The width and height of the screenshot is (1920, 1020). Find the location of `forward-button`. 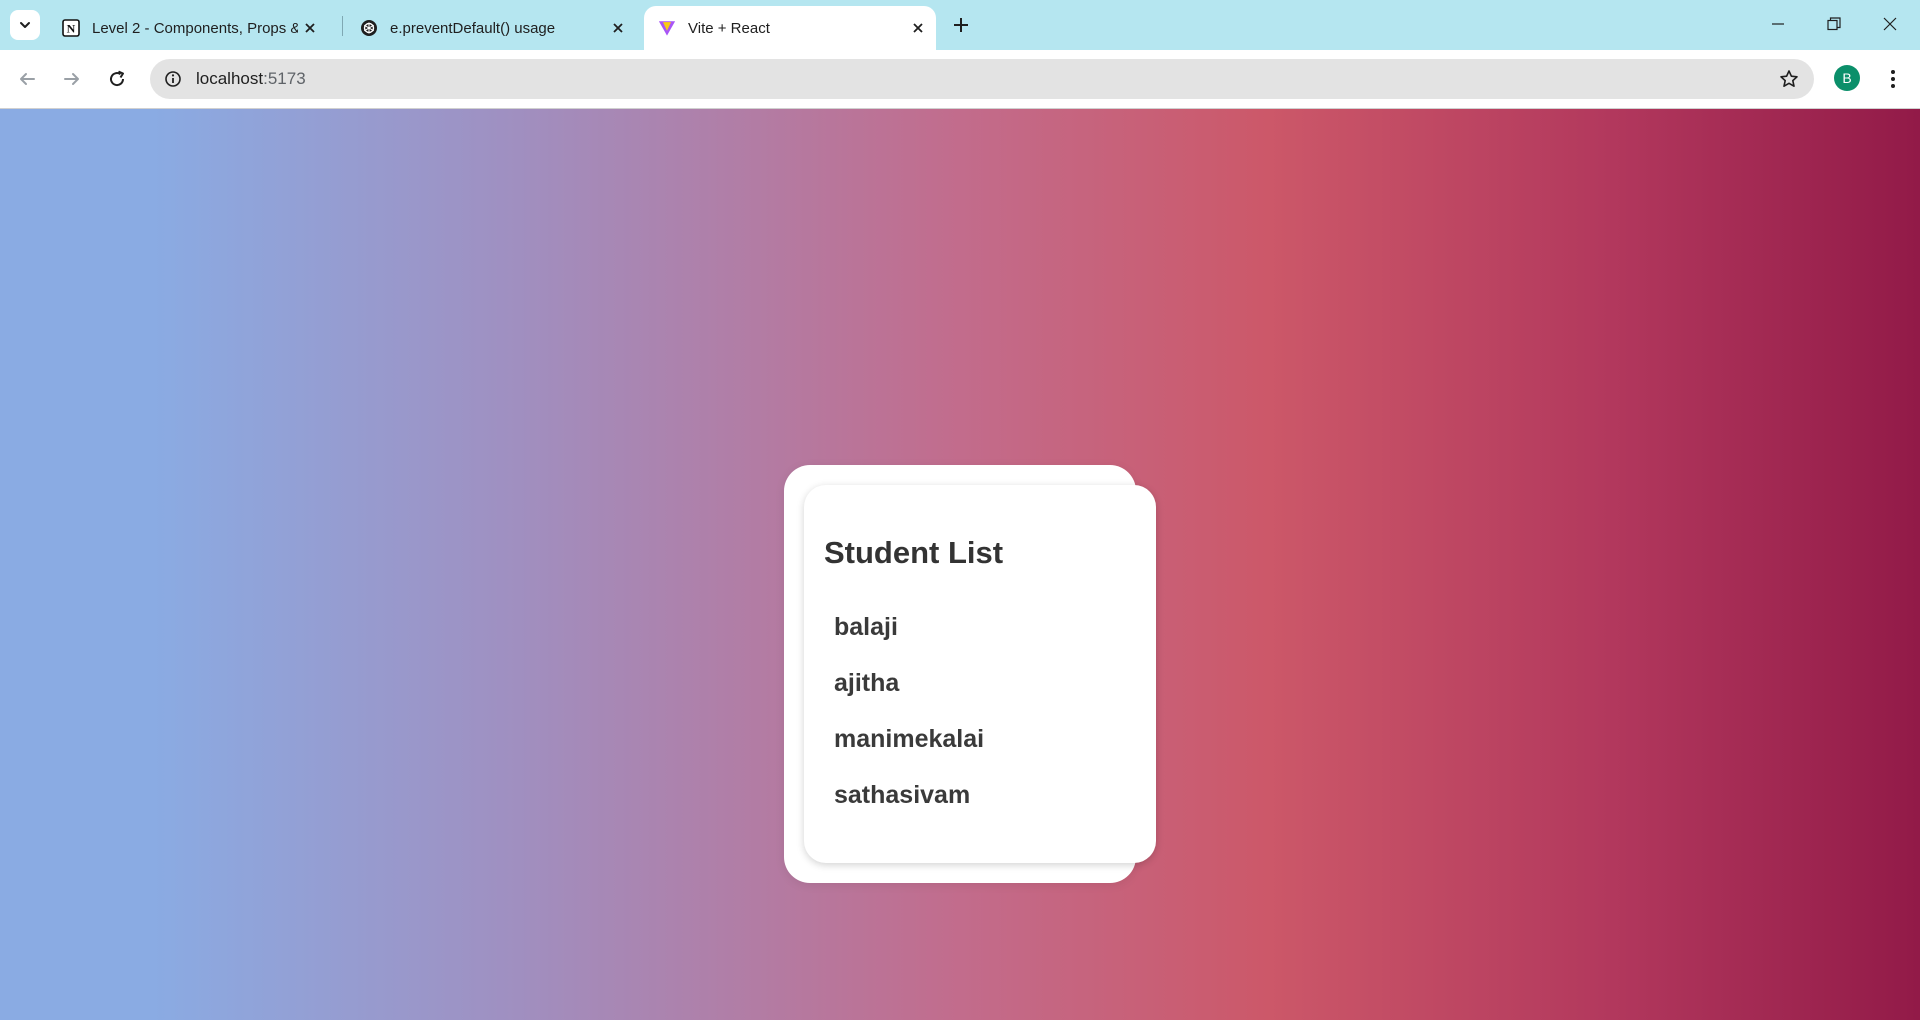

forward-button is located at coordinates (72, 79).